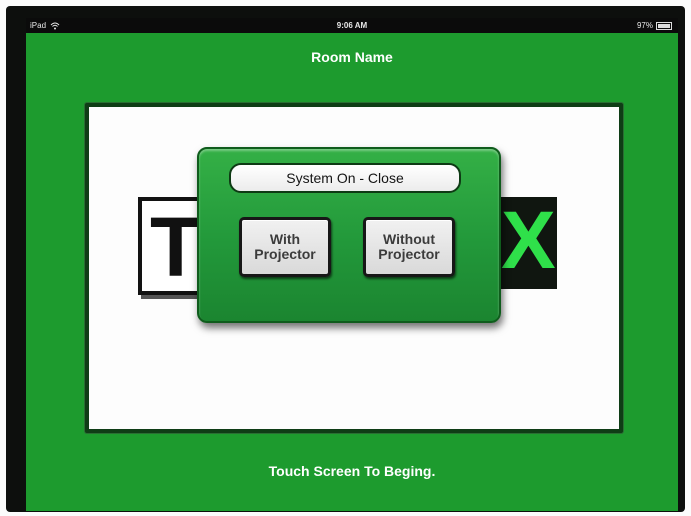  I want to click on with-projector-button: With Projector, so click(285, 247).